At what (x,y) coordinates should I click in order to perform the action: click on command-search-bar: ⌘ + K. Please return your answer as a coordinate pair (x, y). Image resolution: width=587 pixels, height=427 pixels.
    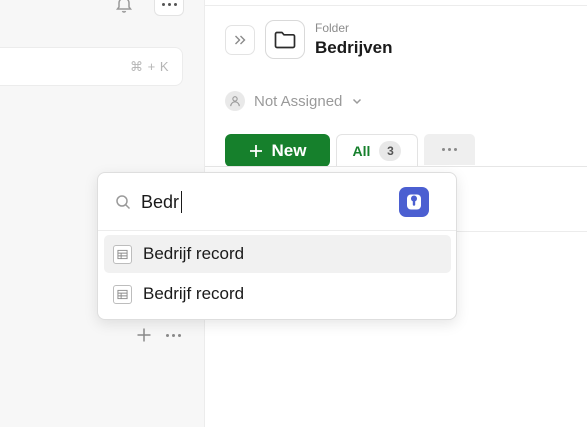
    Looking at the image, I should click on (91, 66).